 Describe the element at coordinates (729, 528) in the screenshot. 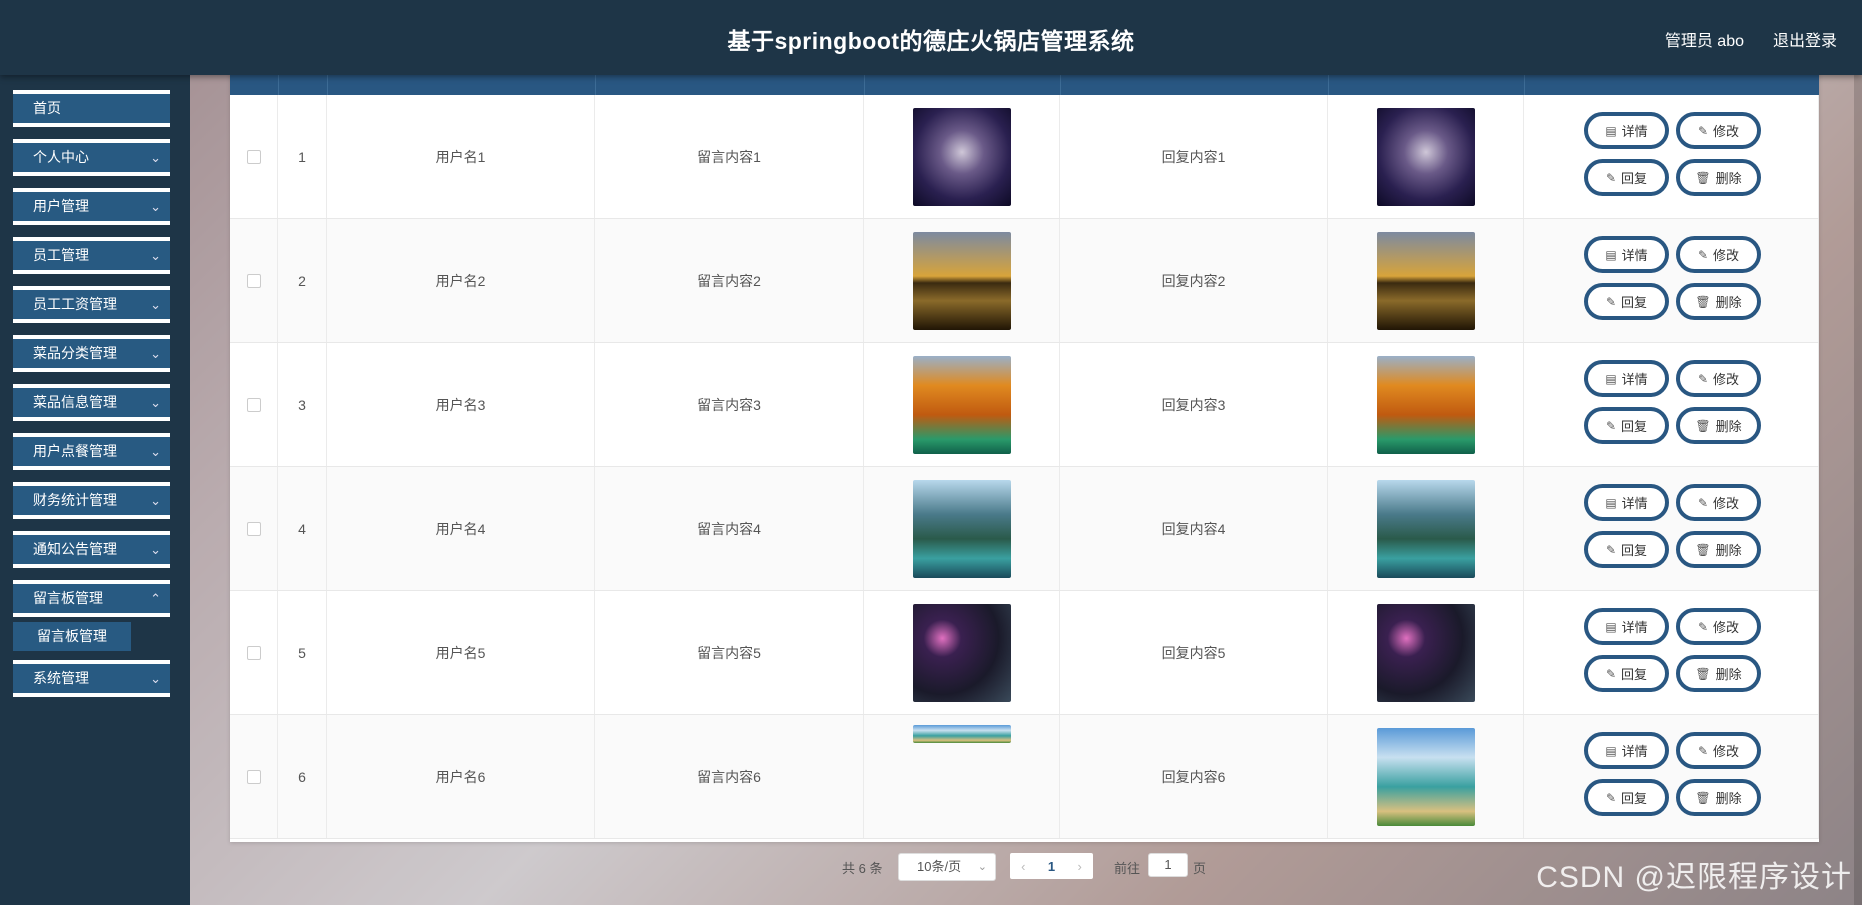

I see `message-cell: 留言内容4` at that location.